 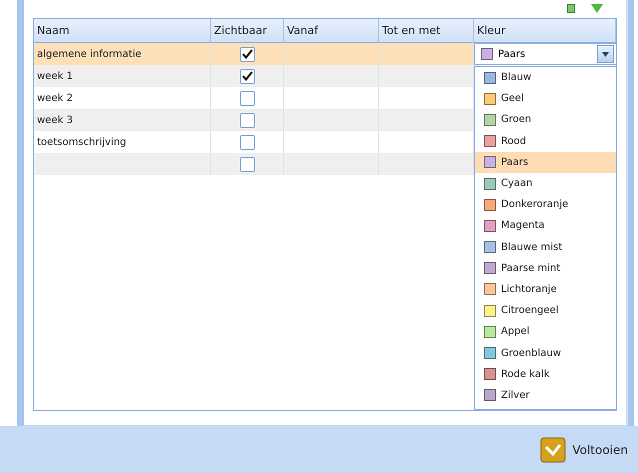 I want to click on option-label: Citroengeel, so click(x=530, y=310).